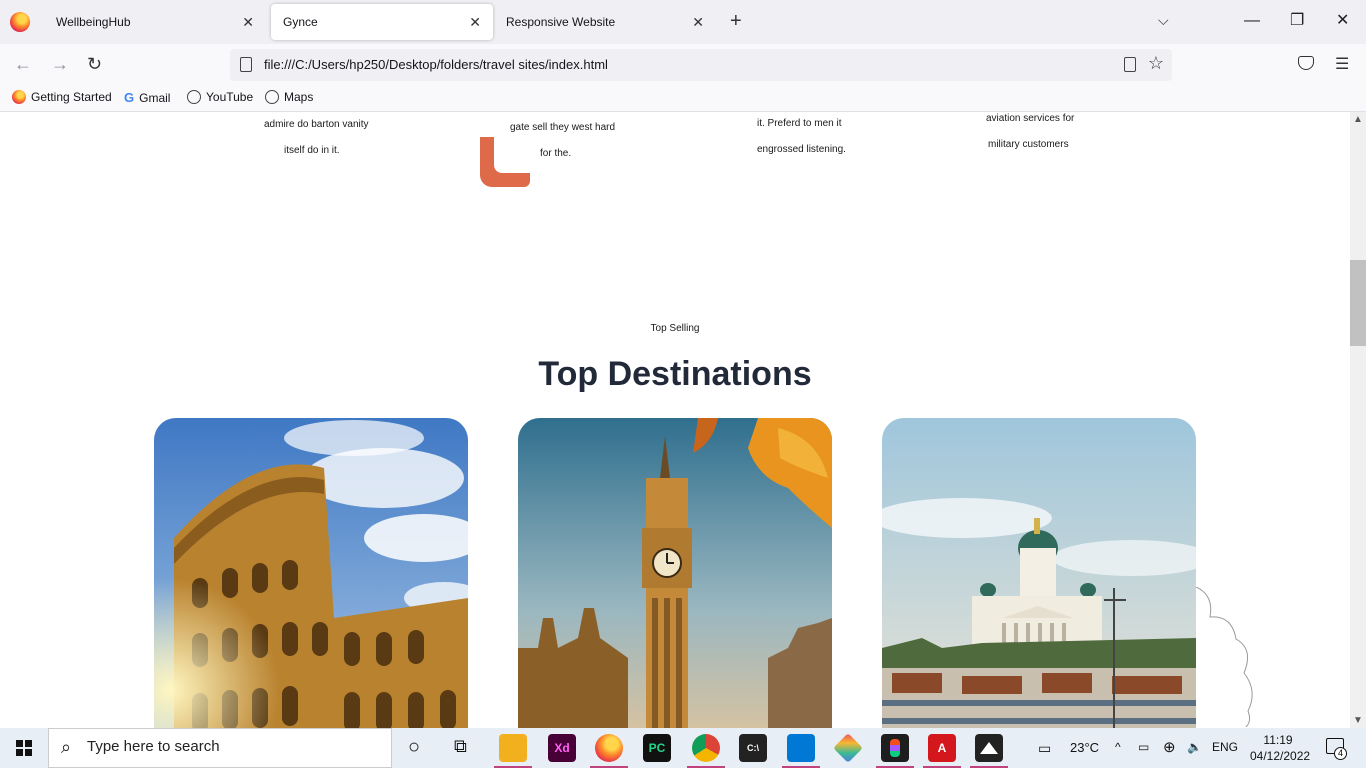 The height and width of the screenshot is (768, 1366). Describe the element at coordinates (683, 99) in the screenshot. I see `bookmarks-toolbar: Getting Started G Gmail YouTube Maps` at that location.